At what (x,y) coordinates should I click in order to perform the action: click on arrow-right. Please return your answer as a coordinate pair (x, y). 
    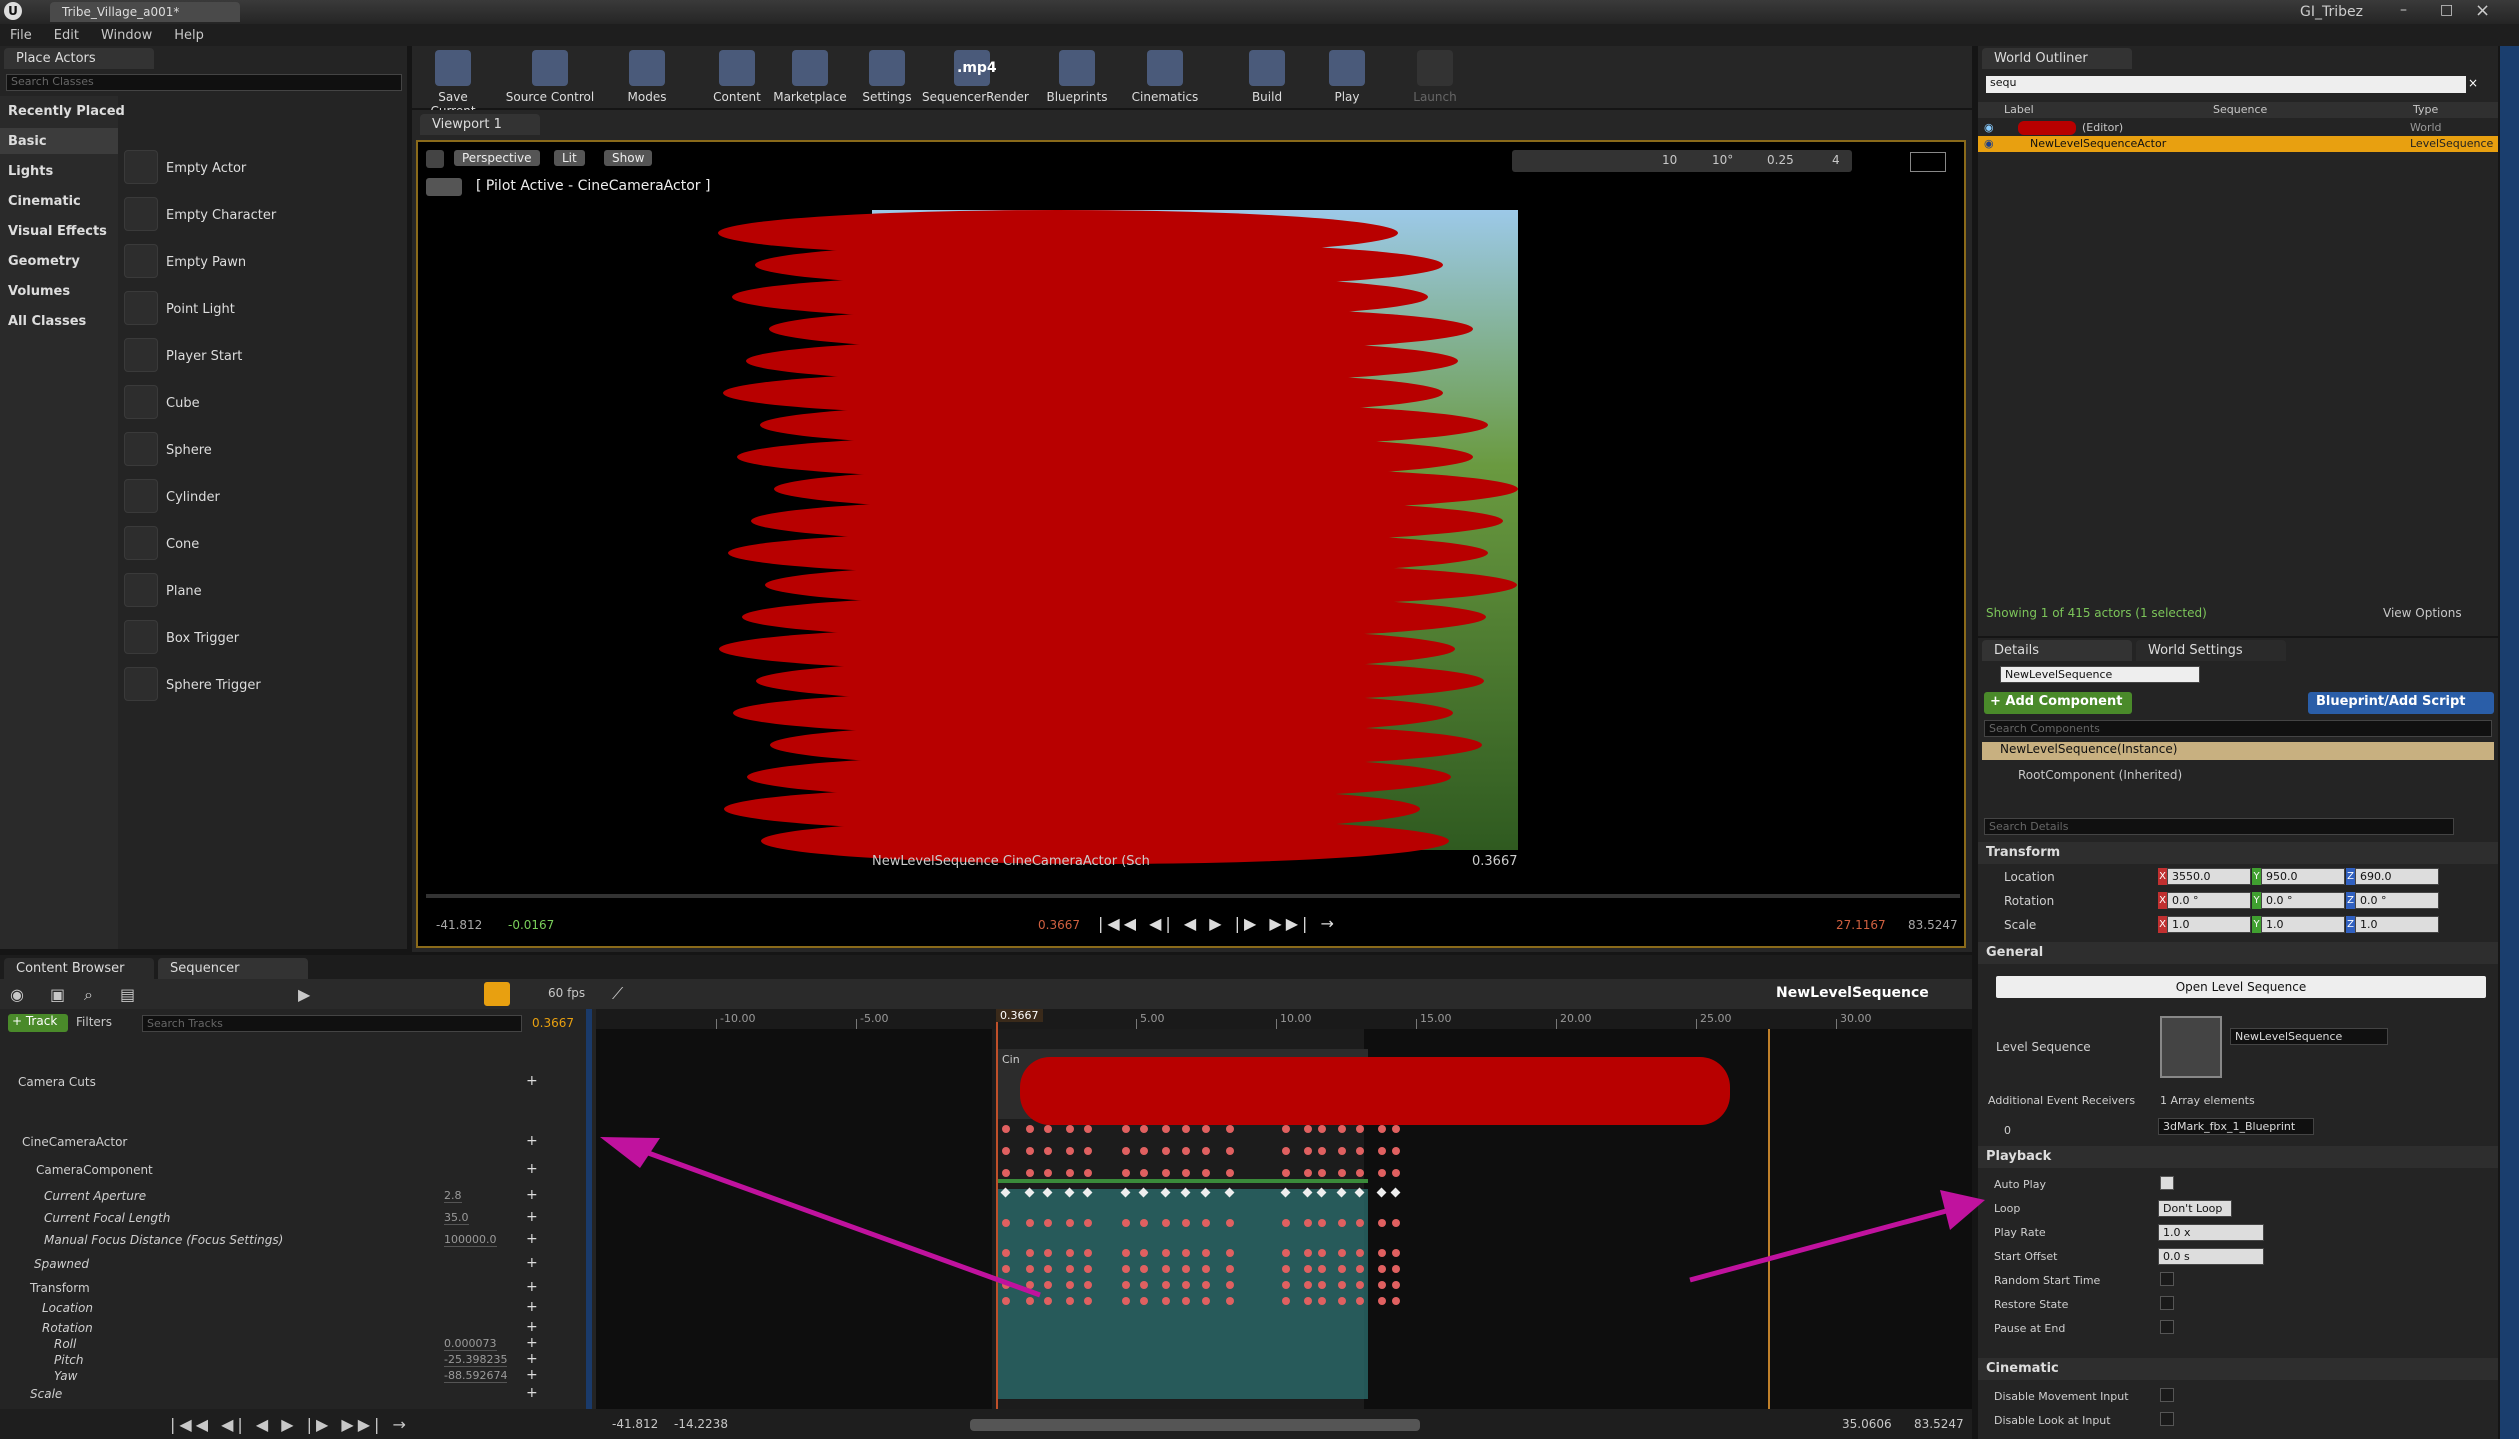
    Looking at the image, I should click on (1820, 1245).